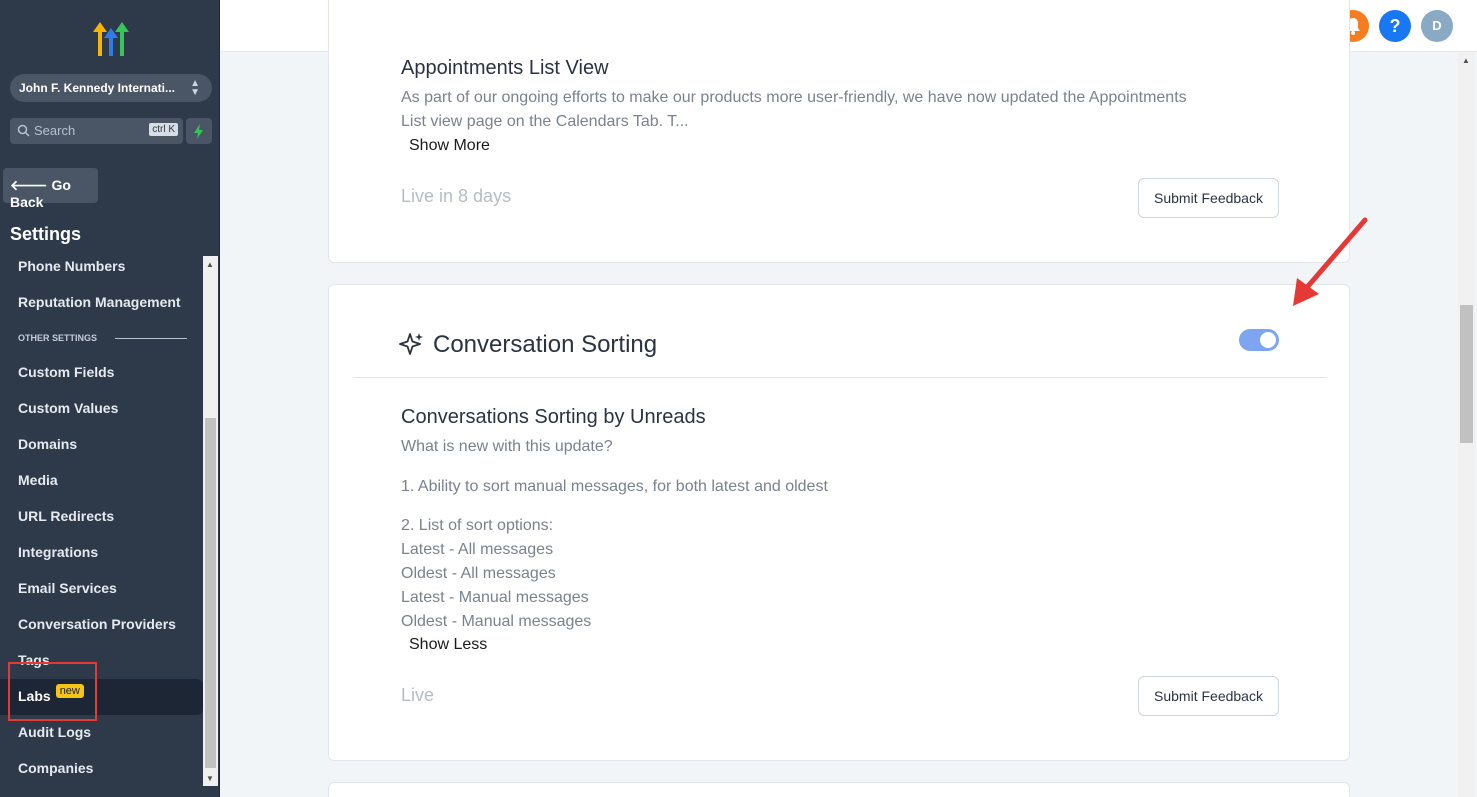 This screenshot has width=1477, height=797. I want to click on sparkle-icon, so click(411, 344).